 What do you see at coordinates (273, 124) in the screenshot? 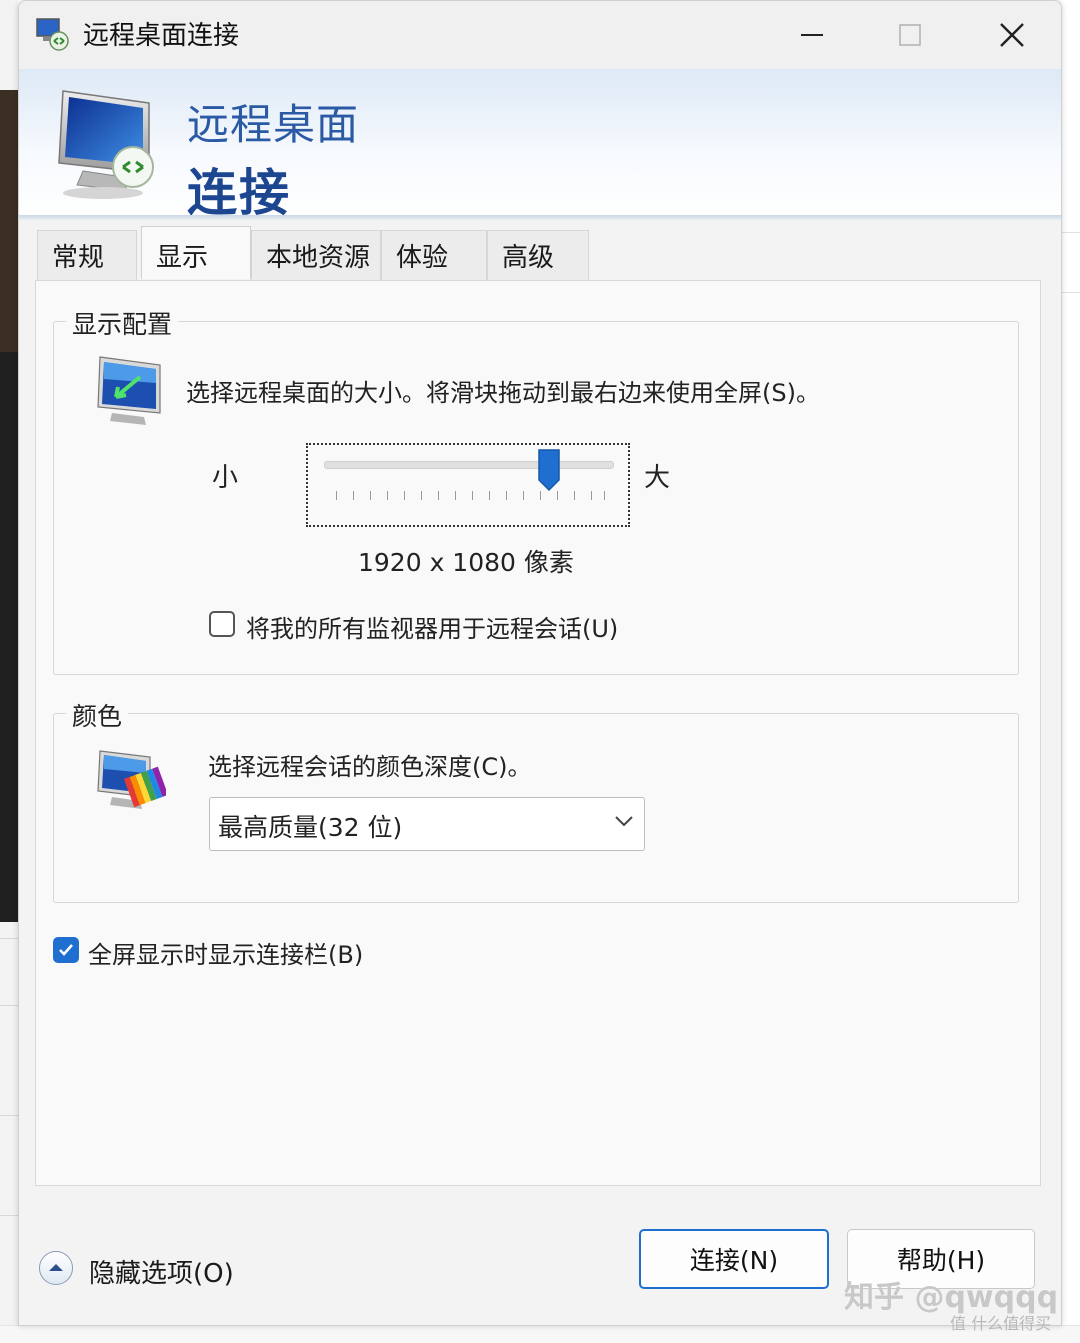
I see `banner-title-line1: 远程桌面` at bounding box center [273, 124].